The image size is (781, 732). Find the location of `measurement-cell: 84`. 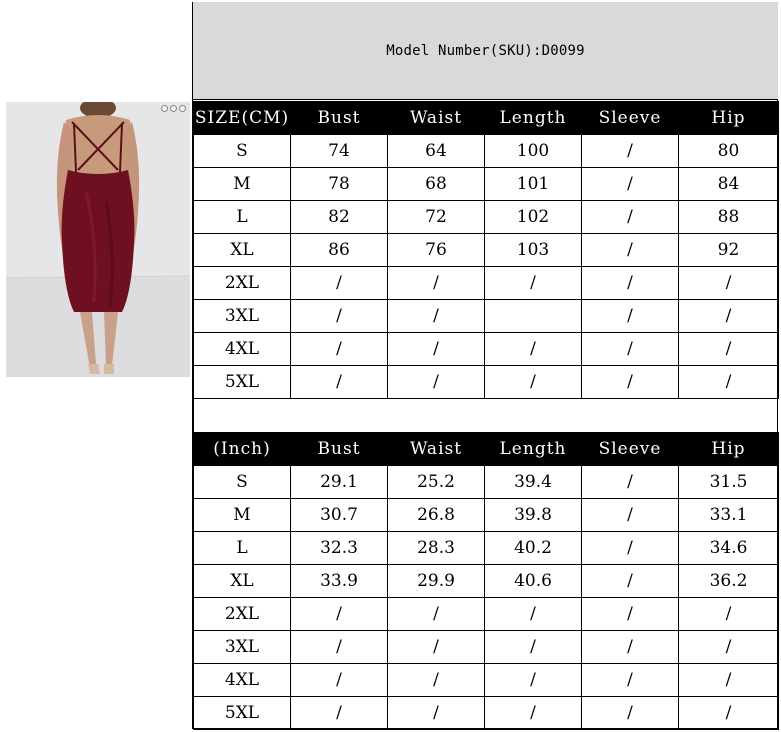

measurement-cell: 84 is located at coordinates (728, 184).